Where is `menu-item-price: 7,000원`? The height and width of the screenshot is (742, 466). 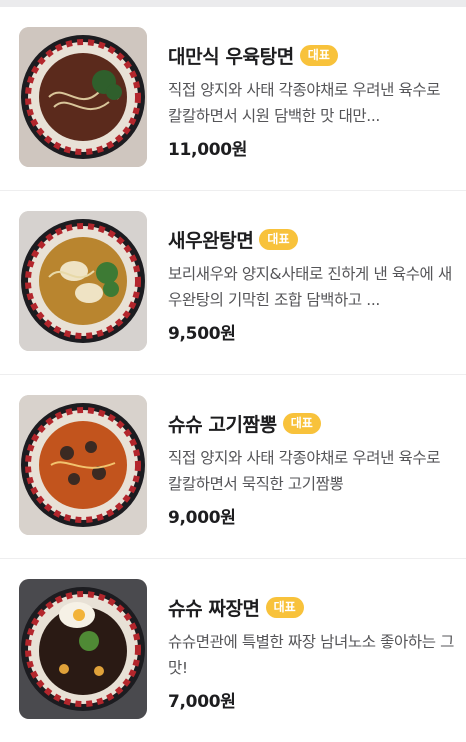
menu-item-price: 7,000원 is located at coordinates (202, 702).